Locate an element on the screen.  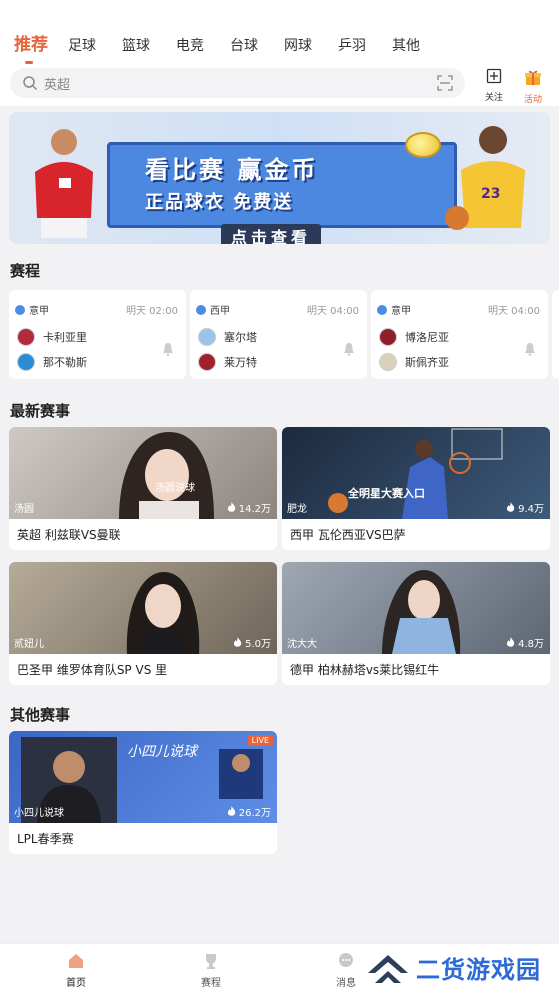
tab-other: 其他 is located at coordinates (406, 45).